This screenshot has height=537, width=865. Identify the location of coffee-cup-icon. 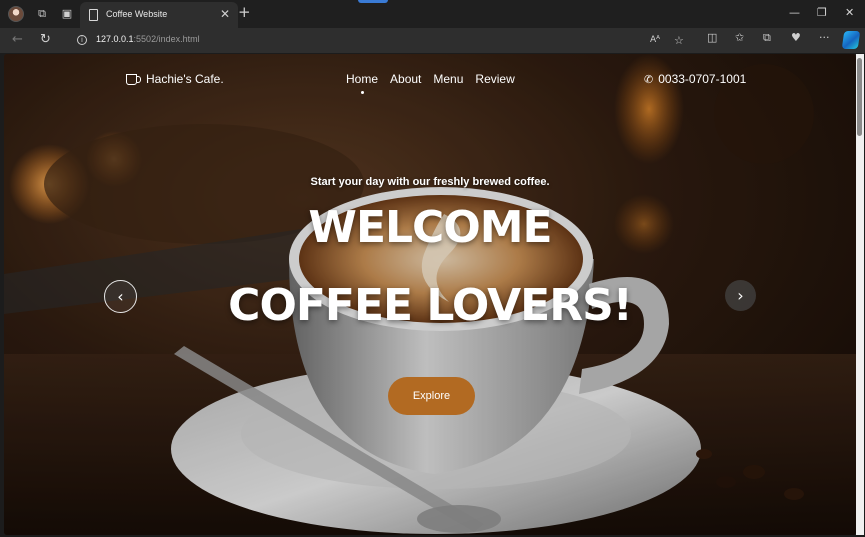
(133, 79).